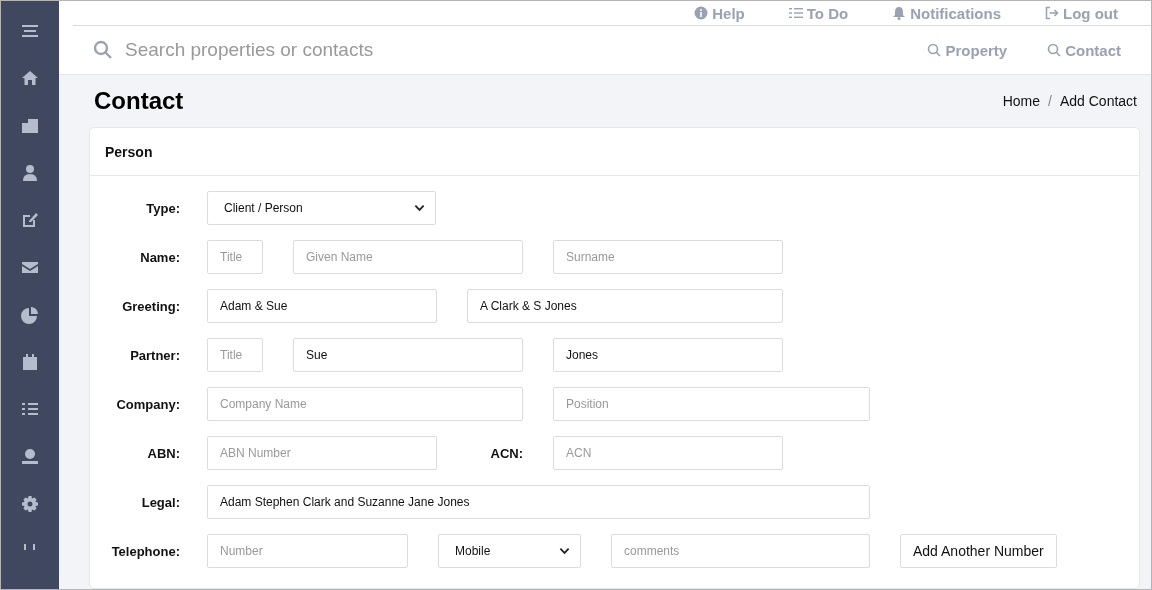  Describe the element at coordinates (30, 125) in the screenshot. I see `building-icon` at that location.